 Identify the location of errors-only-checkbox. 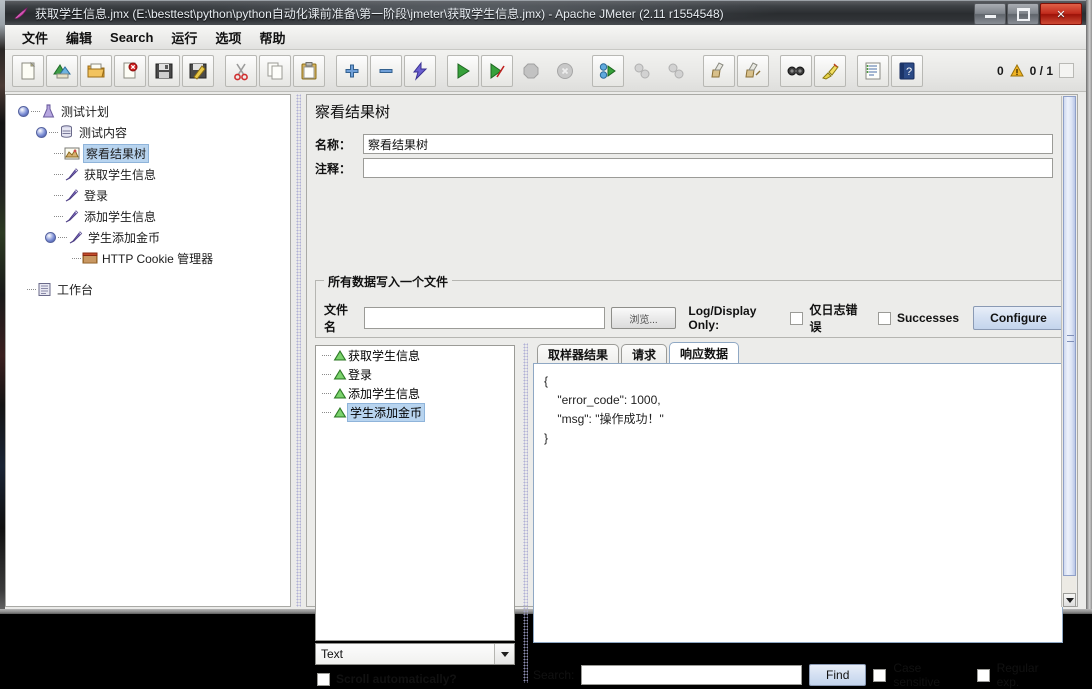
(797, 318).